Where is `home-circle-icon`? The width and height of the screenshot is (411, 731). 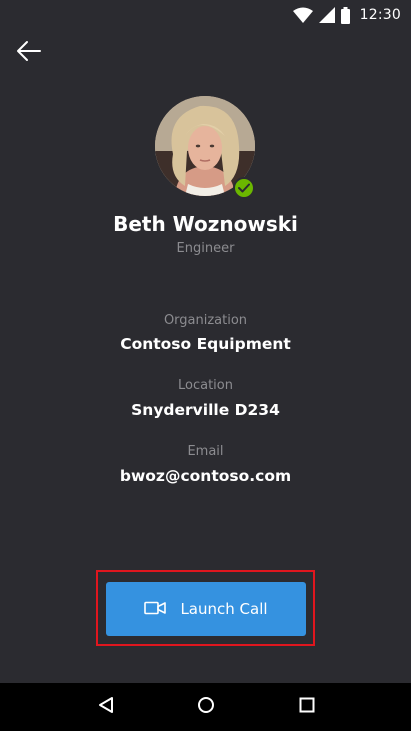
home-circle-icon is located at coordinates (206, 707).